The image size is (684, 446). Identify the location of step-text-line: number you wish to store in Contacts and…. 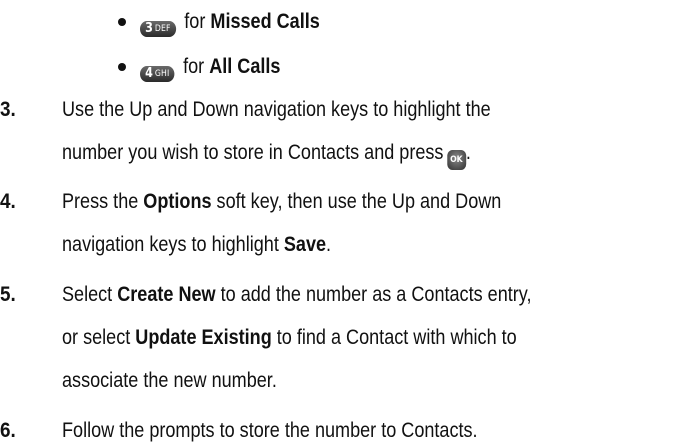
(266, 155).